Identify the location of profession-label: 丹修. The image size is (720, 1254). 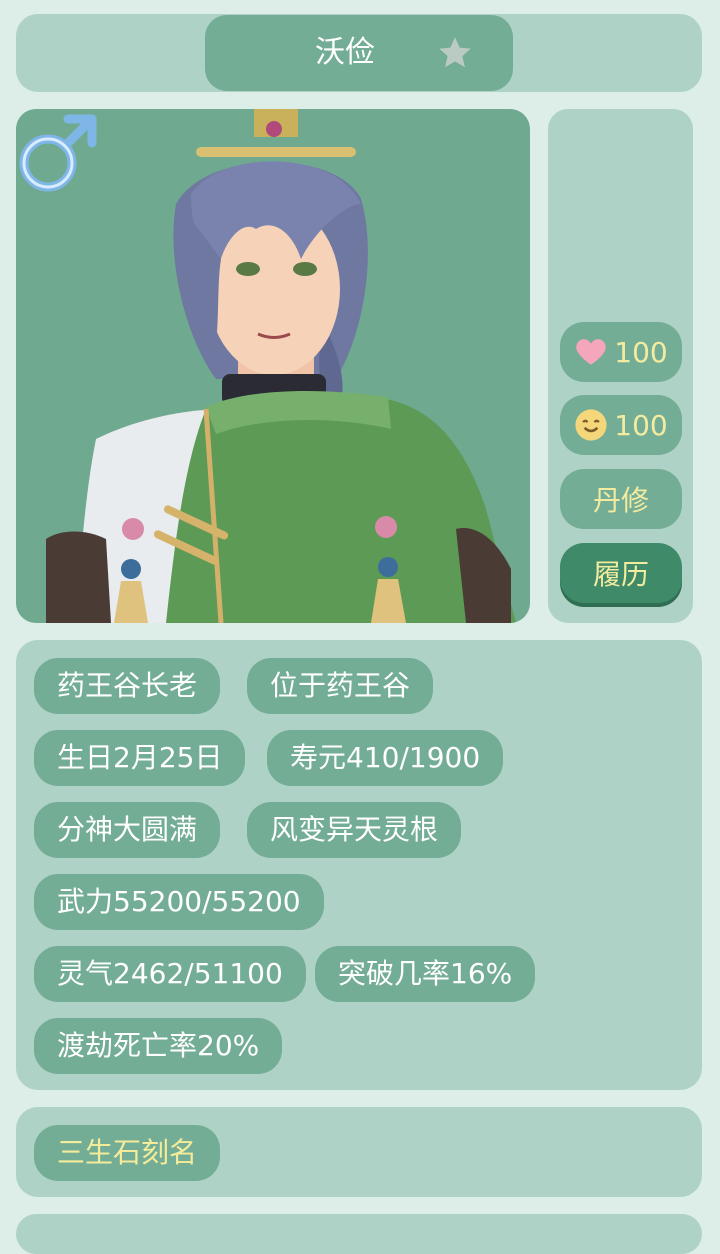
(620, 500).